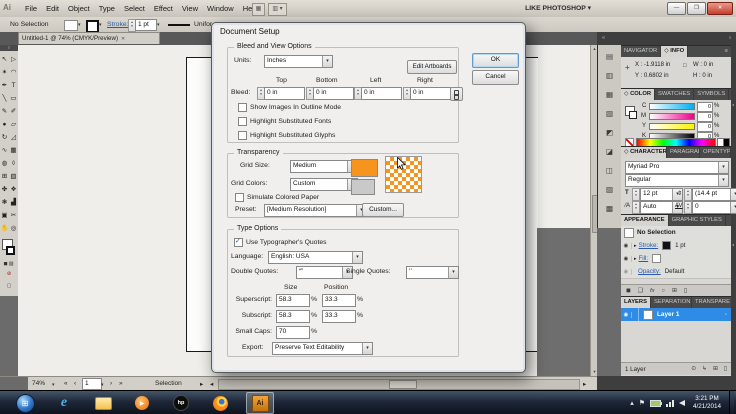 This screenshot has height=414, width=736. What do you see at coordinates (681, 403) in the screenshot?
I see `volume-icon` at bounding box center [681, 403].